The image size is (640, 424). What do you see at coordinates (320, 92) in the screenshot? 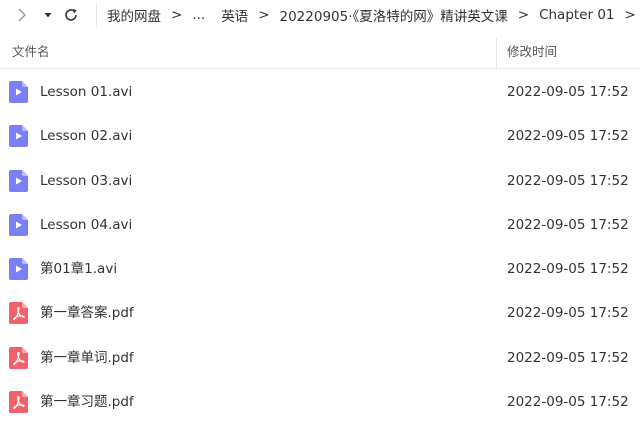
I see `file-row: Lesson 01.avi 2022-09-05 17:52` at bounding box center [320, 92].